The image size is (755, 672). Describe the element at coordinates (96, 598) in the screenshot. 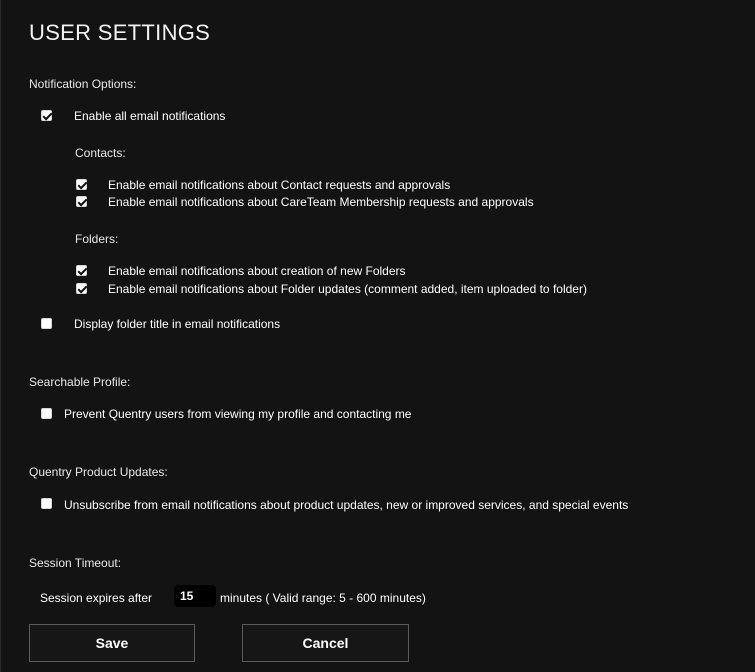

I see `session-expires-prefix: Session expires after` at that location.